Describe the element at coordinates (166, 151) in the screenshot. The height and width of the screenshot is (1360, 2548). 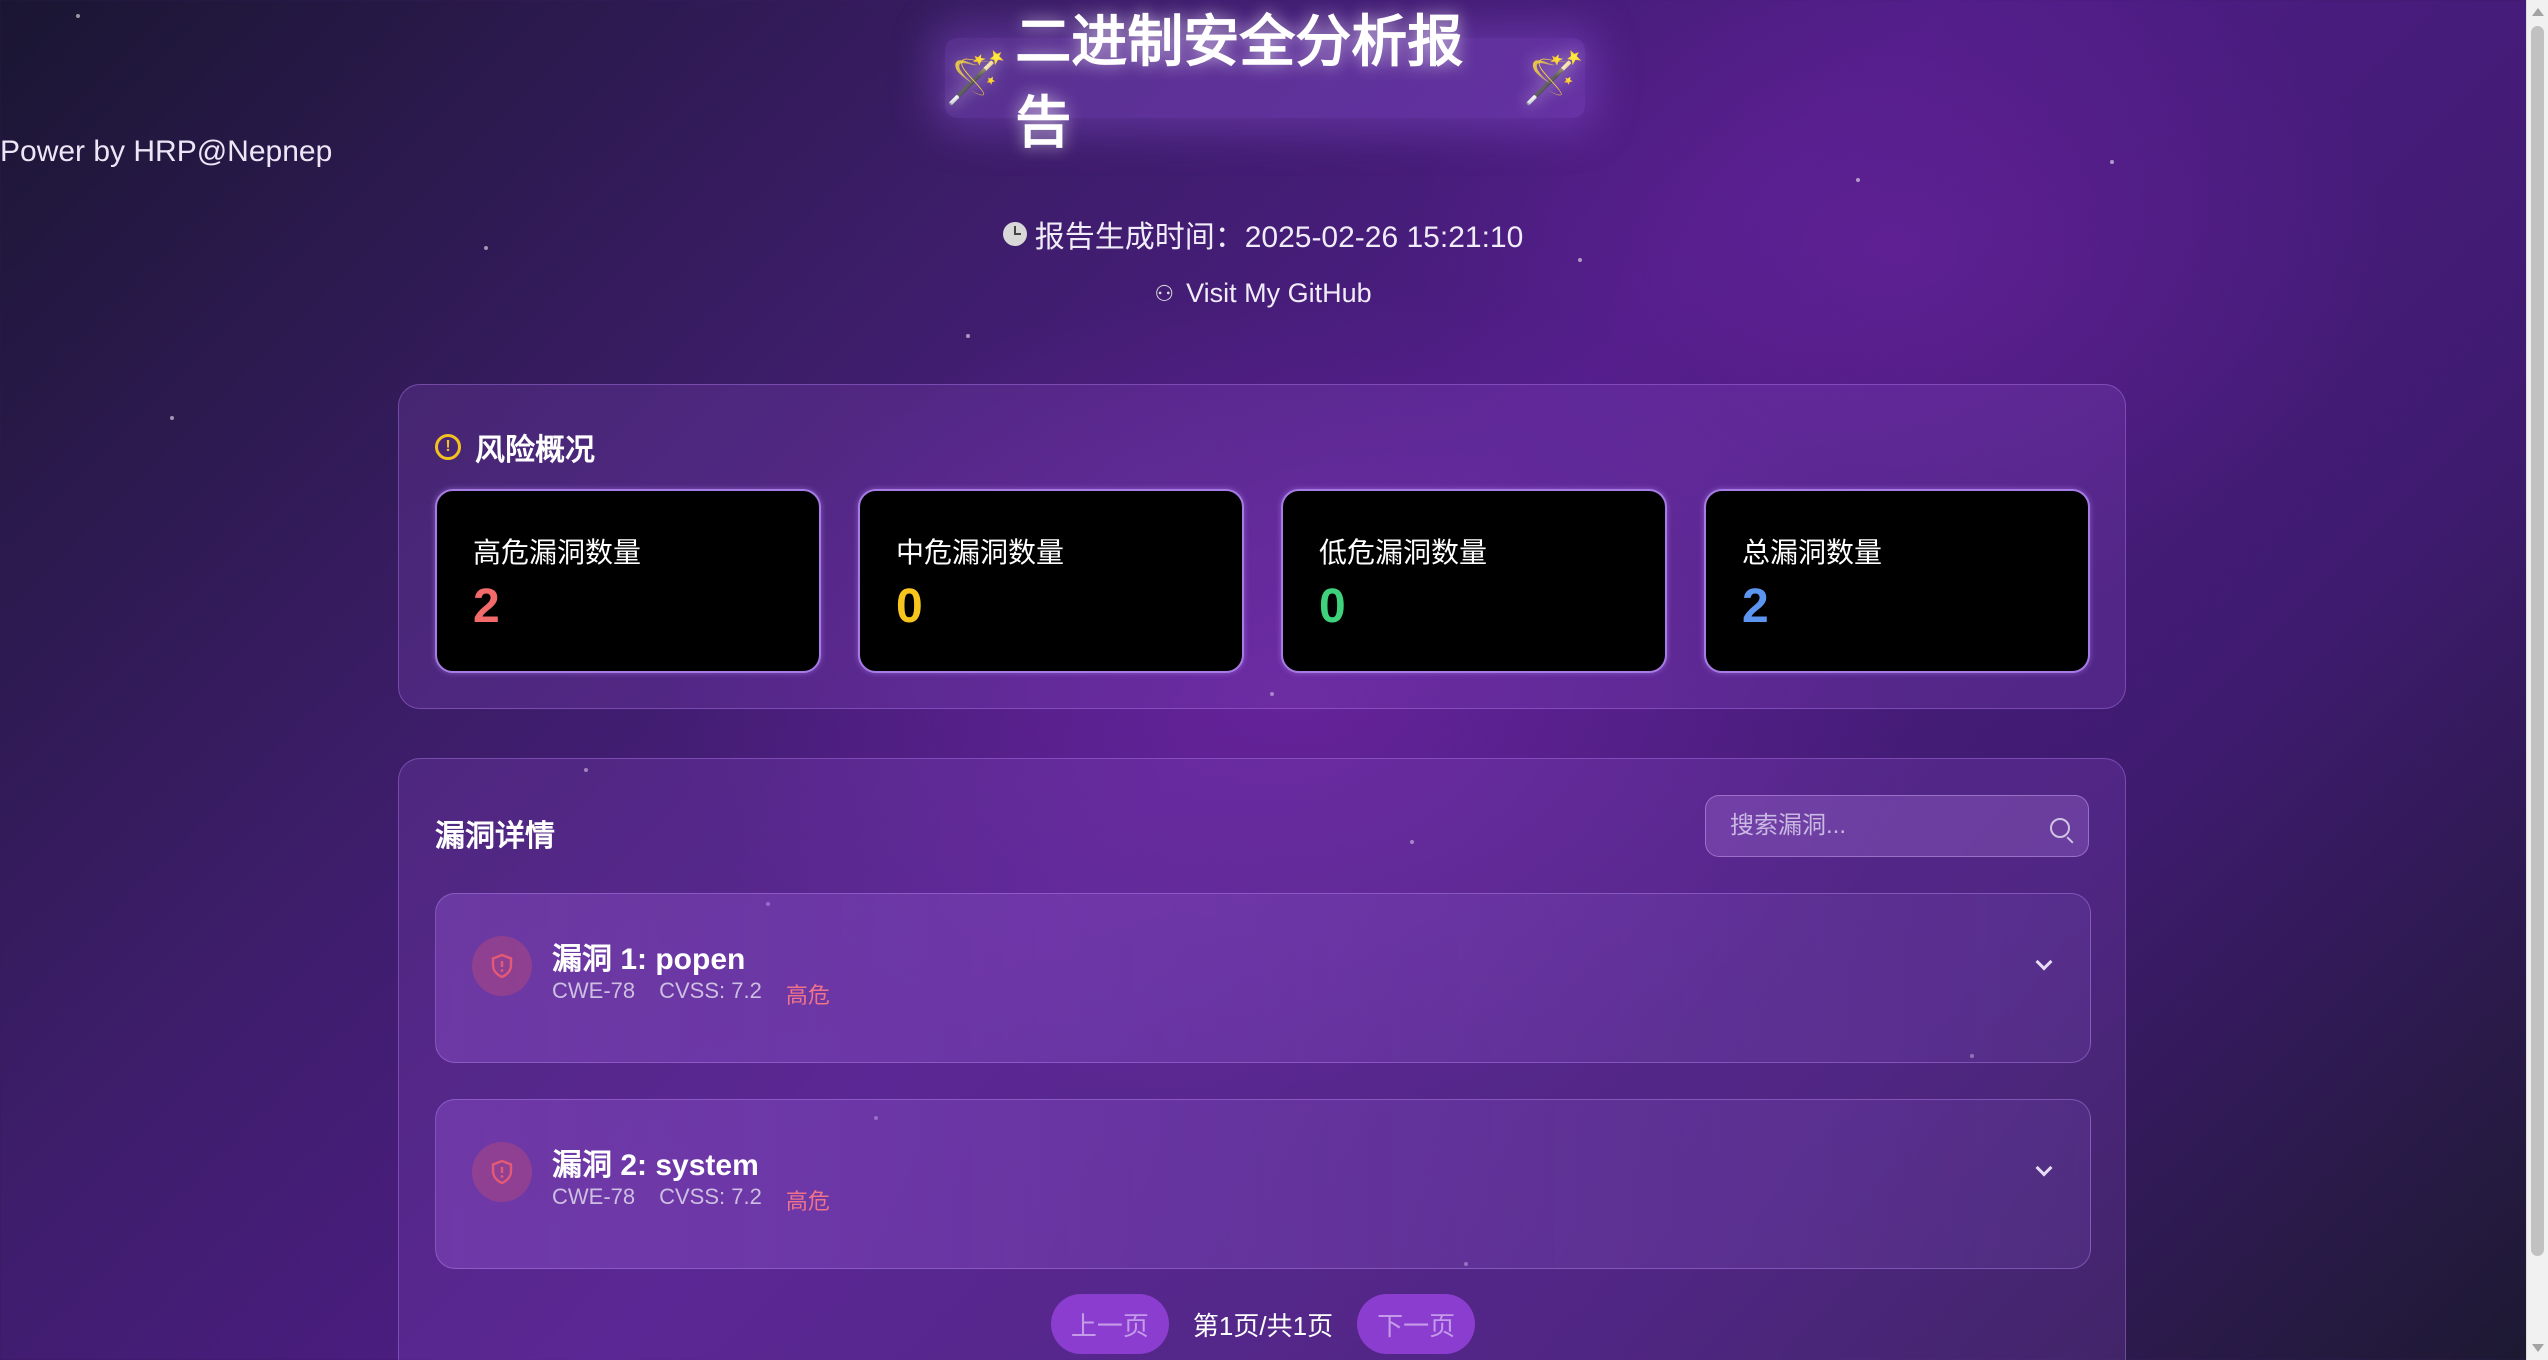
I see `report-subtitle: Power by HRP@Nepnep` at that location.